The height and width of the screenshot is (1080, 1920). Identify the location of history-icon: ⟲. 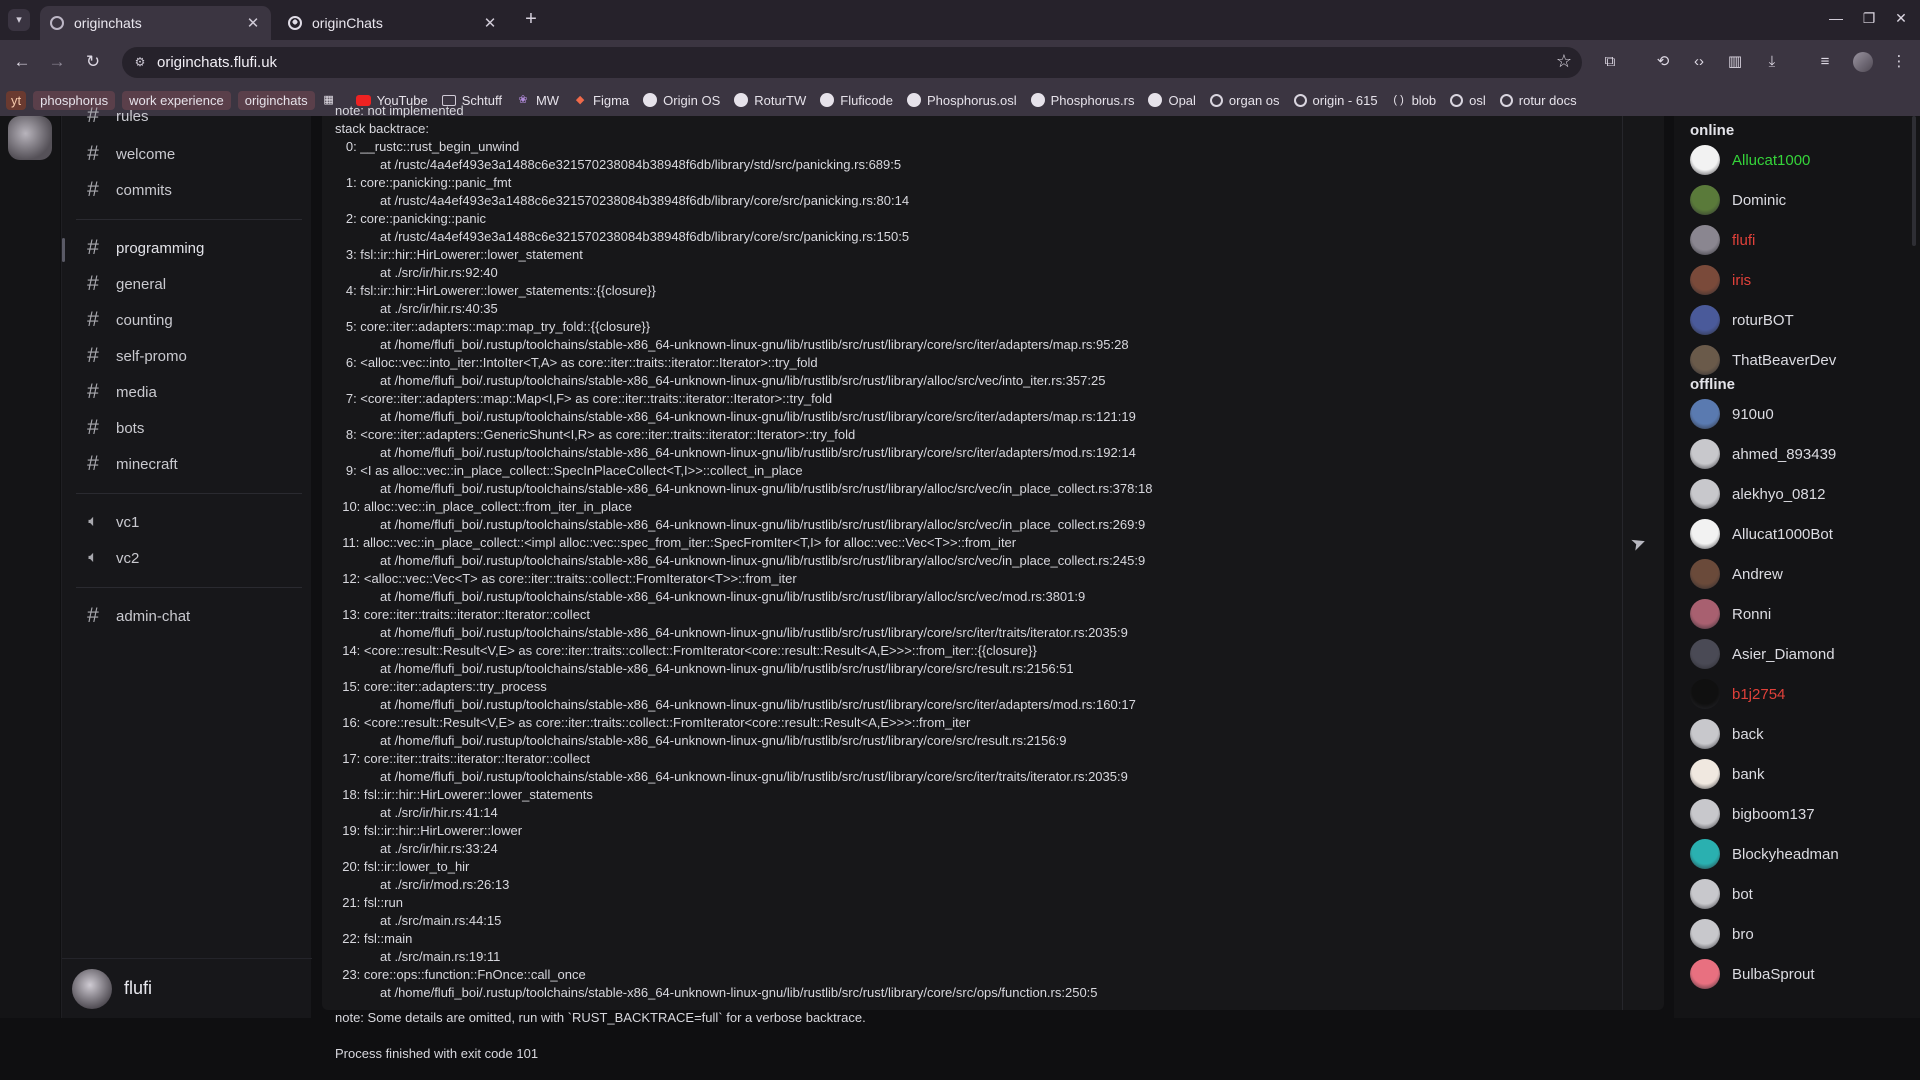
(1663, 62).